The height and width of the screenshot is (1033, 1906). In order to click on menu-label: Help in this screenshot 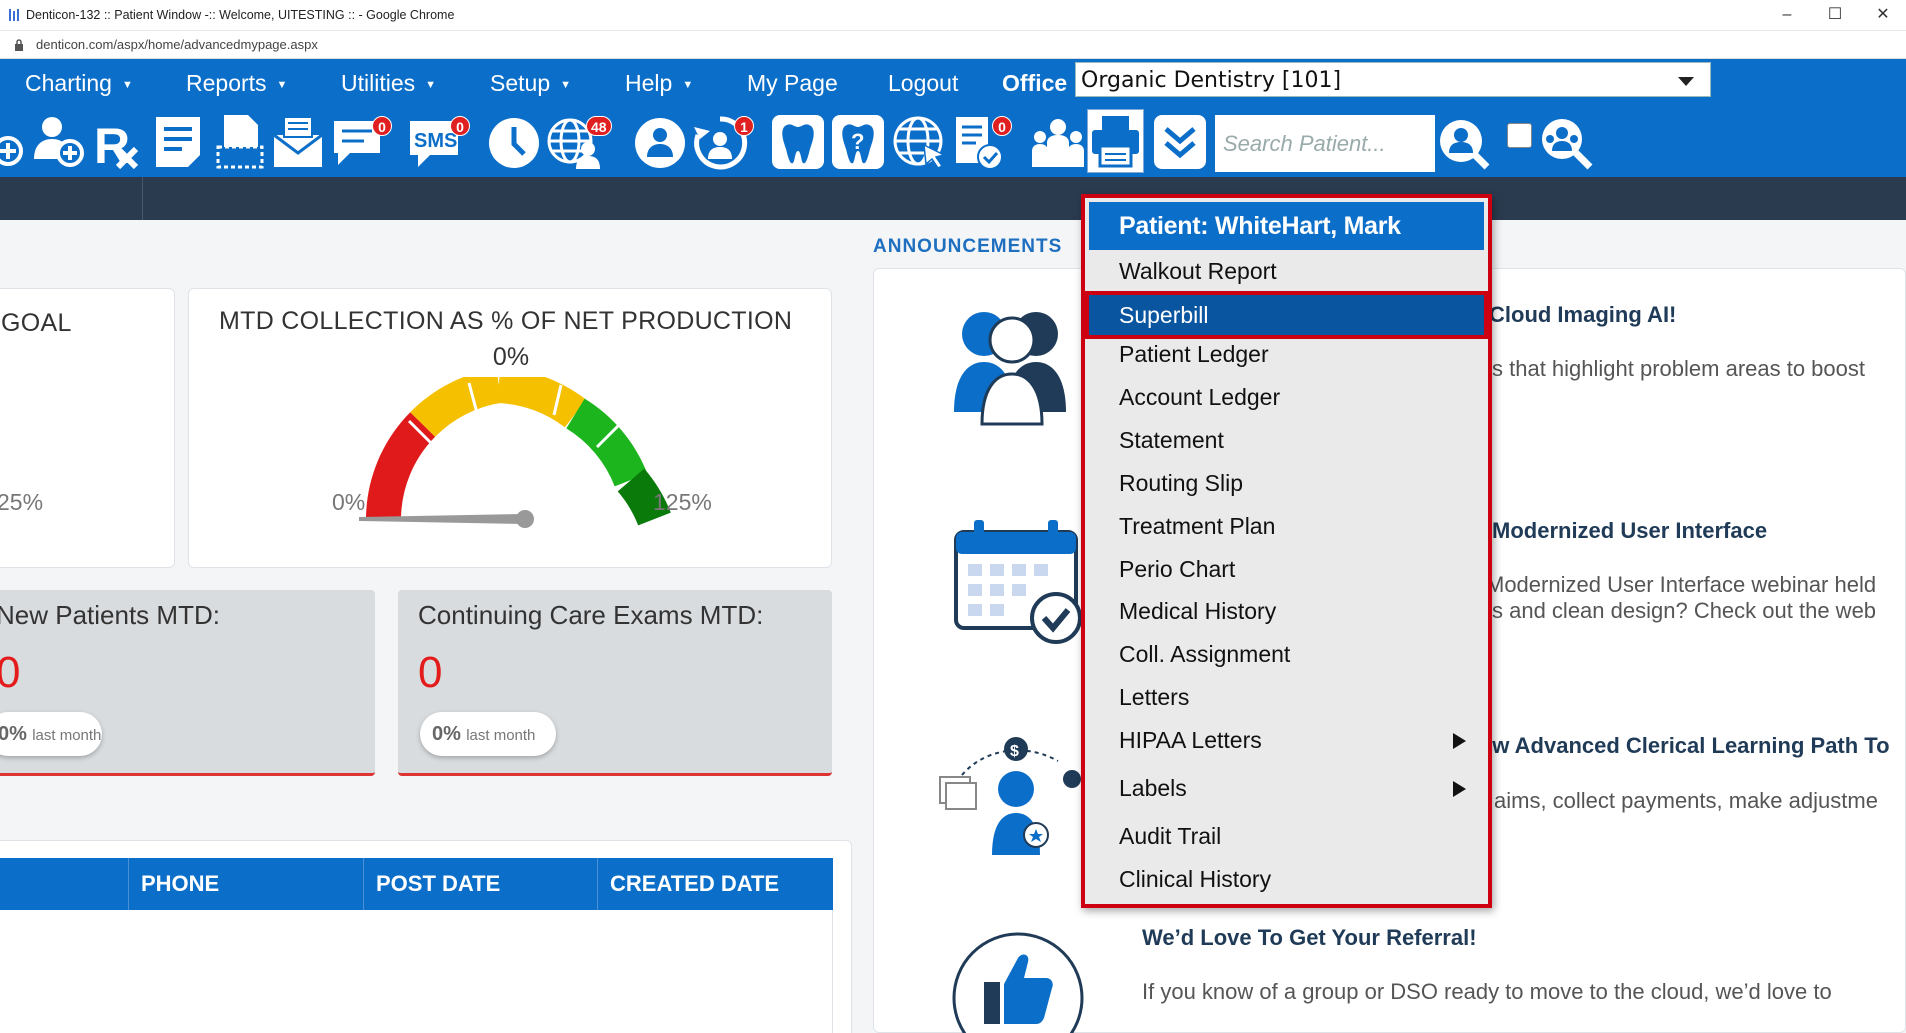, I will do `click(649, 83)`.